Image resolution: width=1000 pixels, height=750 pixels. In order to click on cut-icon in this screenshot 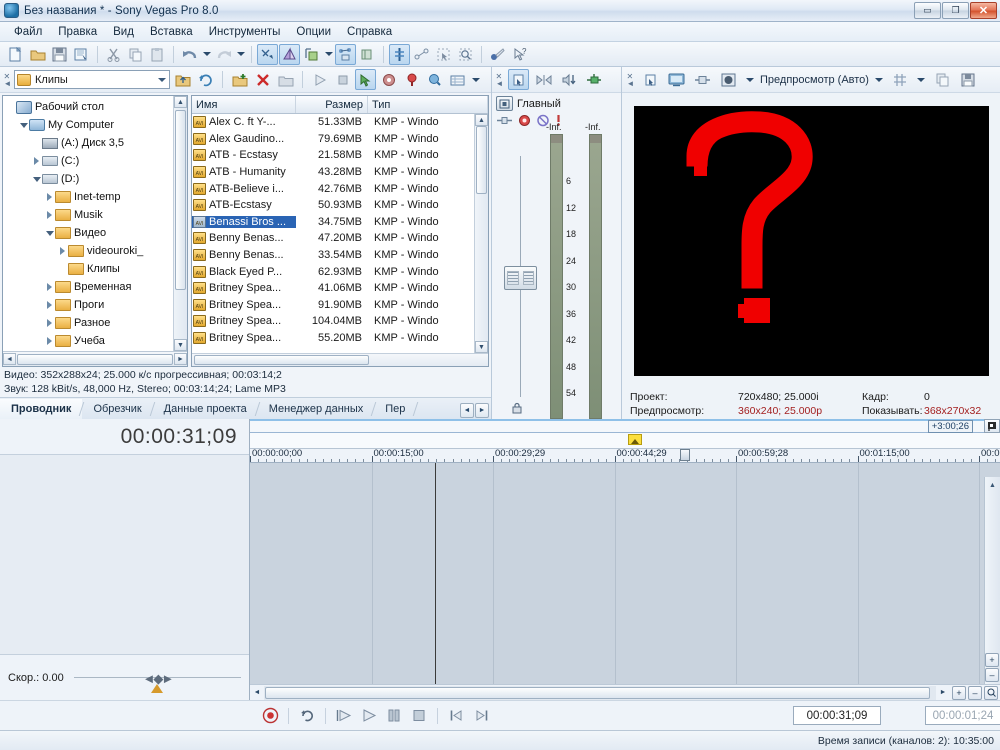, I will do `click(113, 54)`.